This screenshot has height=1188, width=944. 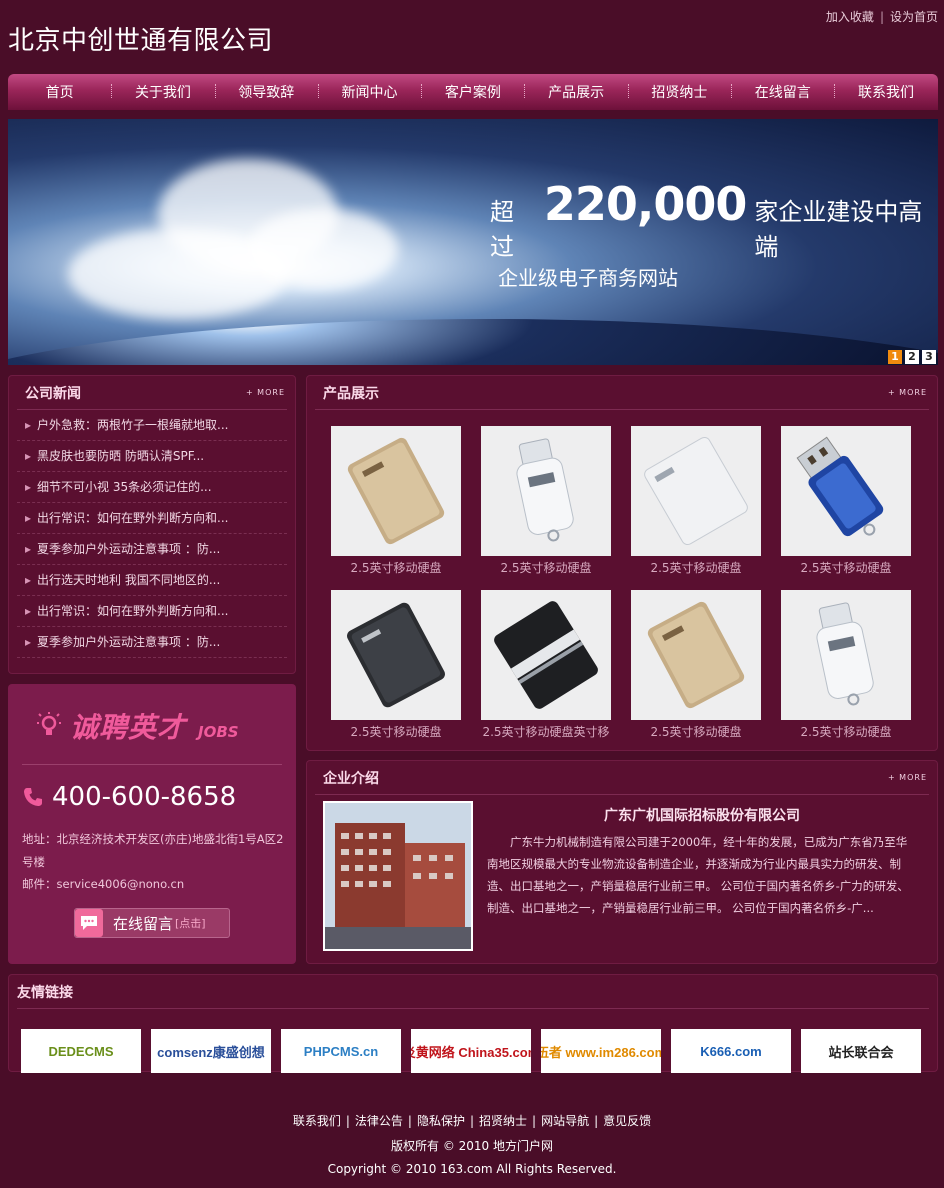 What do you see at coordinates (731, 1051) in the screenshot?
I see `friend-link-logo: K666.com` at bounding box center [731, 1051].